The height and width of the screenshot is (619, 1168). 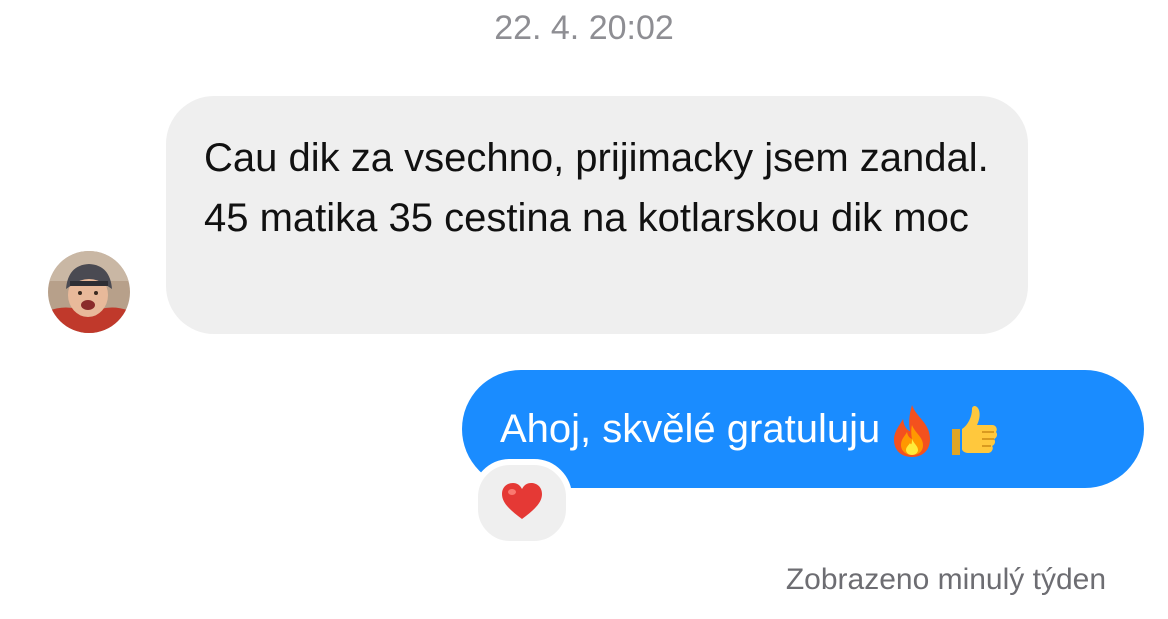 I want to click on fire-emoji-icon, so click(x=912, y=431).